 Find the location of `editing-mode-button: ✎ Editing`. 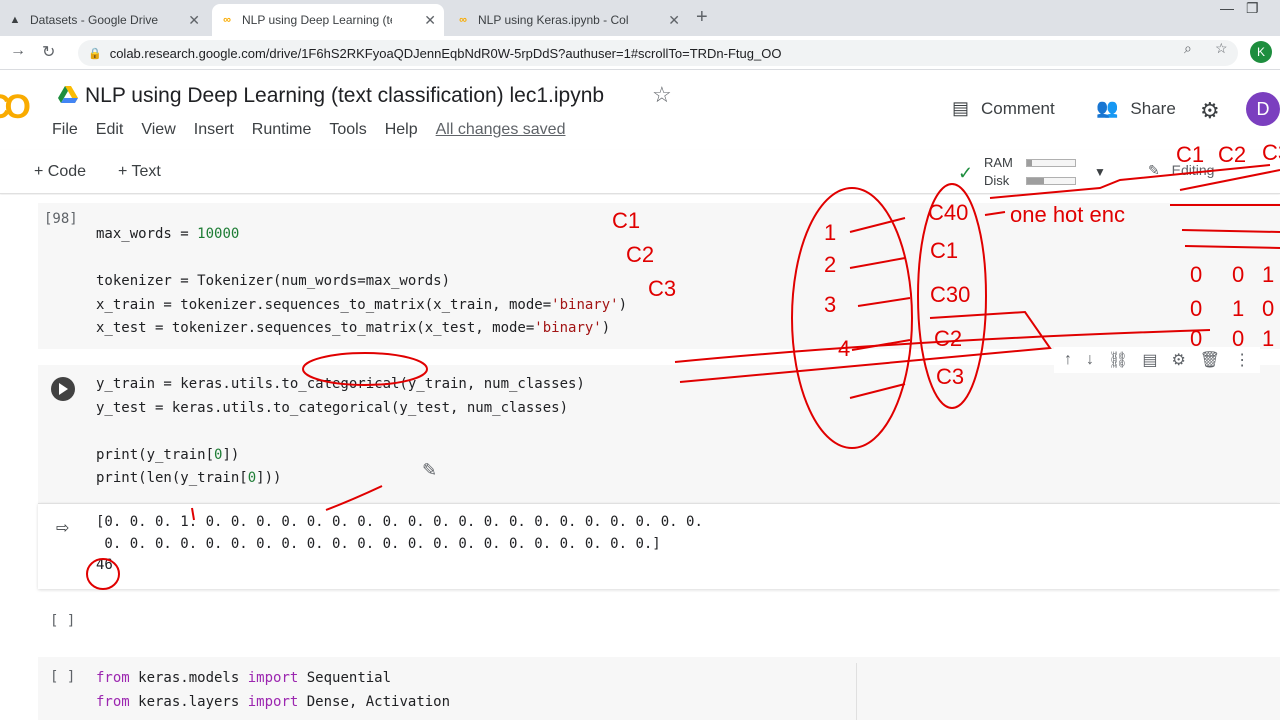

editing-mode-button: ✎ Editing is located at coordinates (1181, 170).